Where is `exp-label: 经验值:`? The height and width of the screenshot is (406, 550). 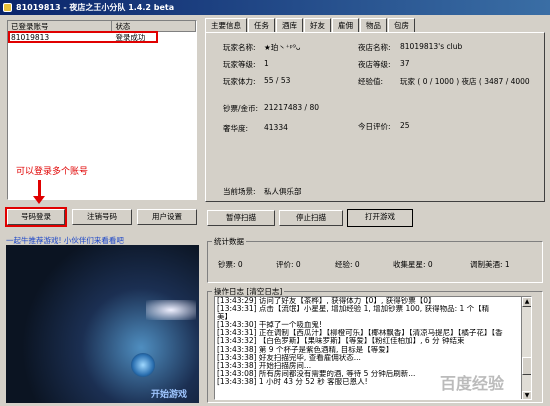
exp-label: 经验值: is located at coordinates (371, 81).